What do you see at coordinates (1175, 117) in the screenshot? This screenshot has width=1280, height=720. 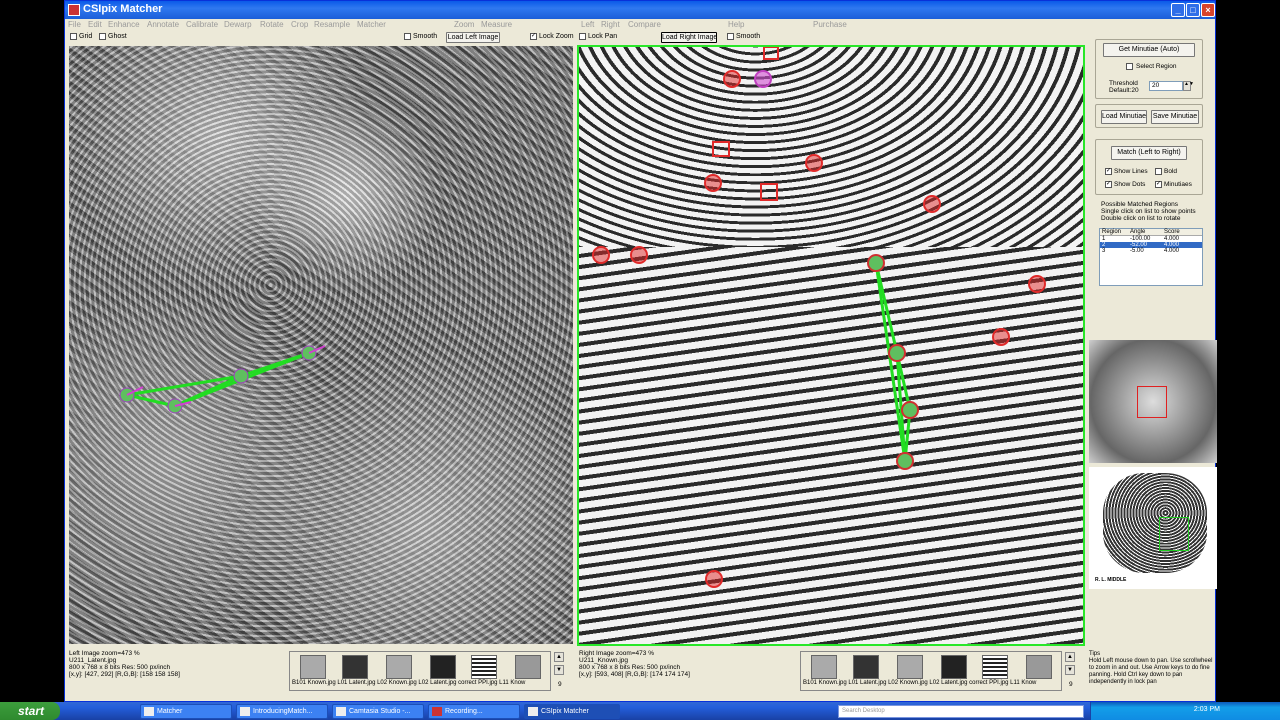 I see `save-minutiae-button: Save Minutiae` at bounding box center [1175, 117].